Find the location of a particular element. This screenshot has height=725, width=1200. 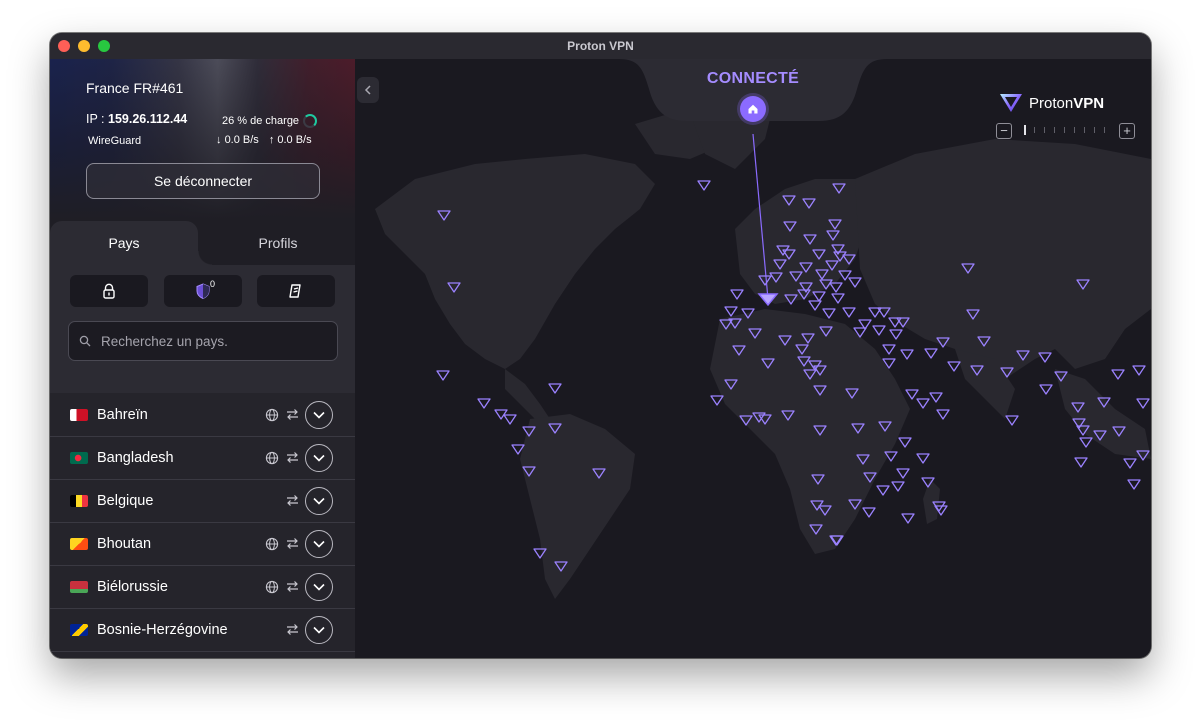

country-row: Bangladesh is located at coordinates (202, 458).